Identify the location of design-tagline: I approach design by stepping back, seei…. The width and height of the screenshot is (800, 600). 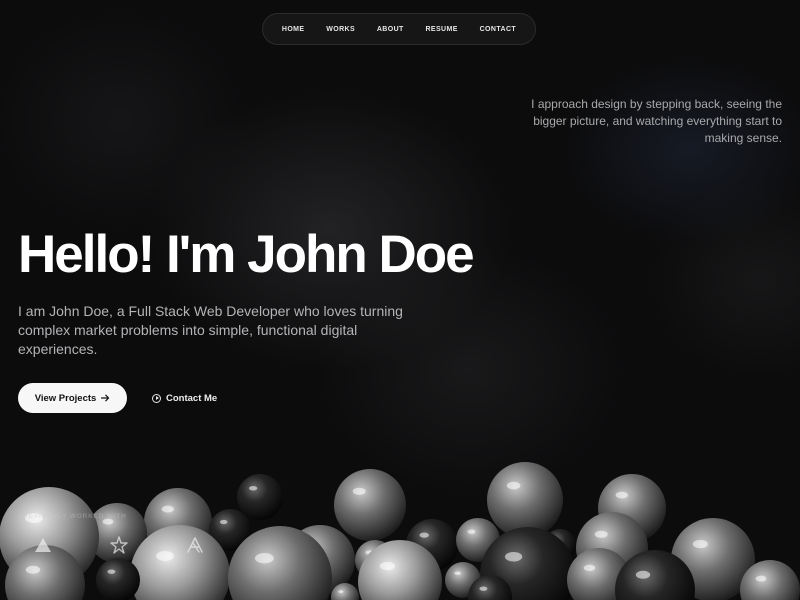
(656, 121).